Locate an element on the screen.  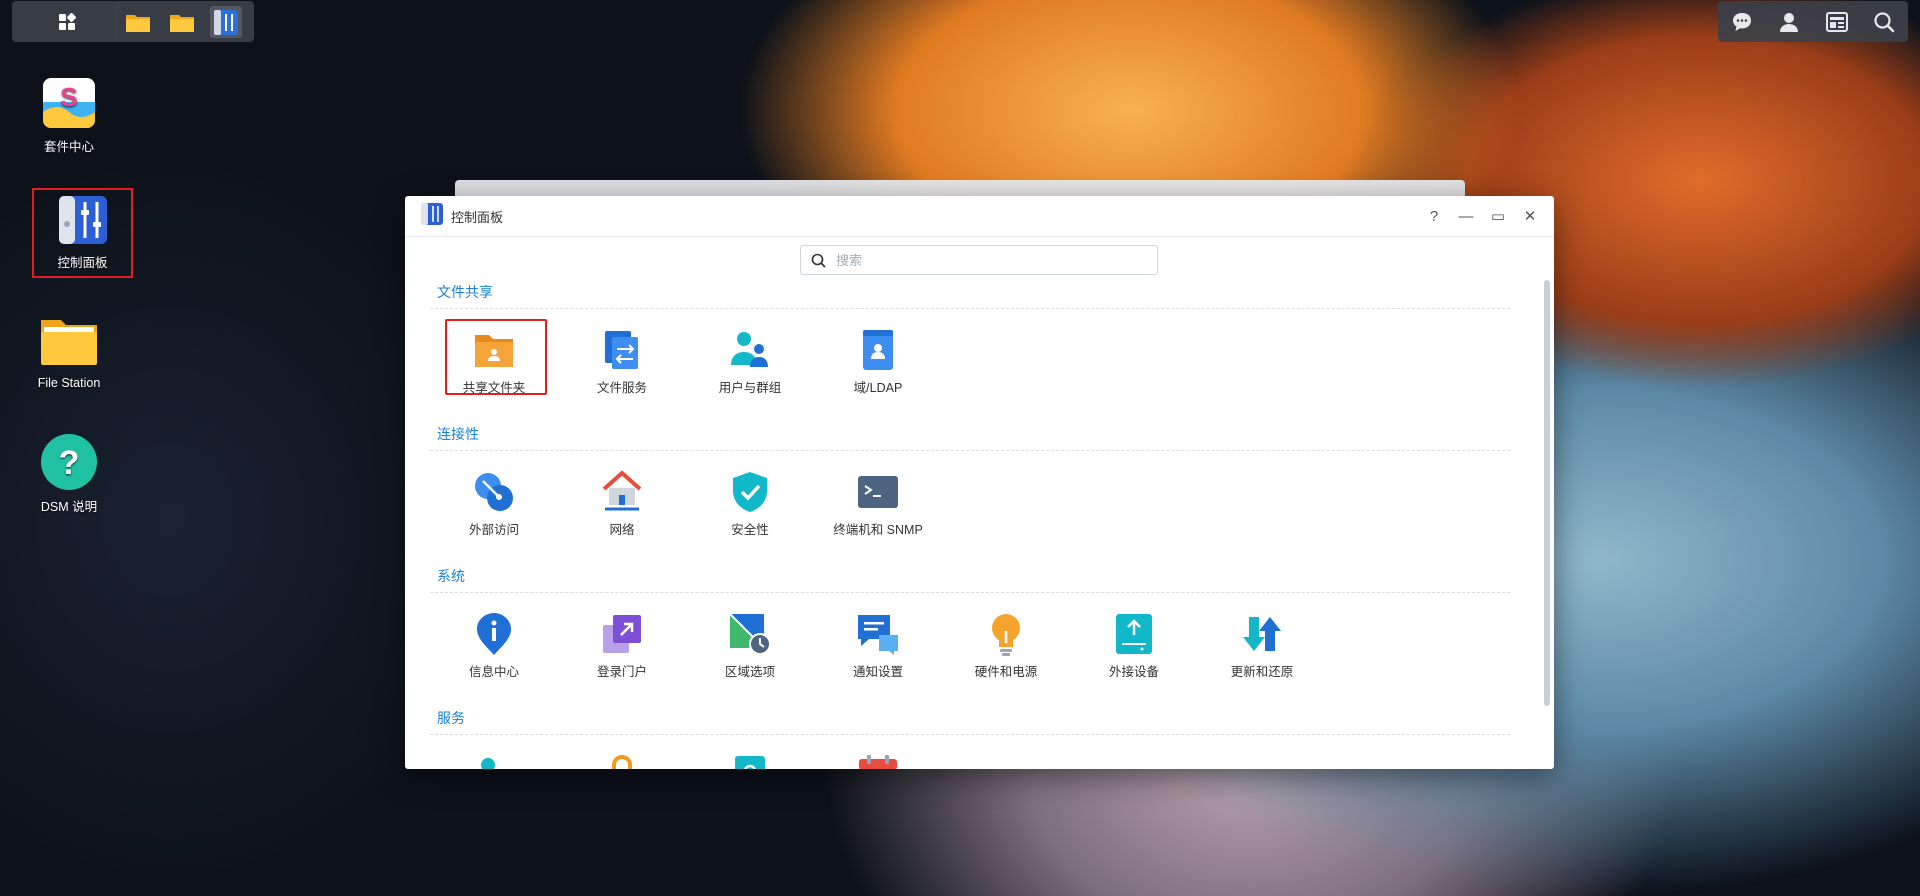
section-title: 文件共享 is located at coordinates (970, 295).